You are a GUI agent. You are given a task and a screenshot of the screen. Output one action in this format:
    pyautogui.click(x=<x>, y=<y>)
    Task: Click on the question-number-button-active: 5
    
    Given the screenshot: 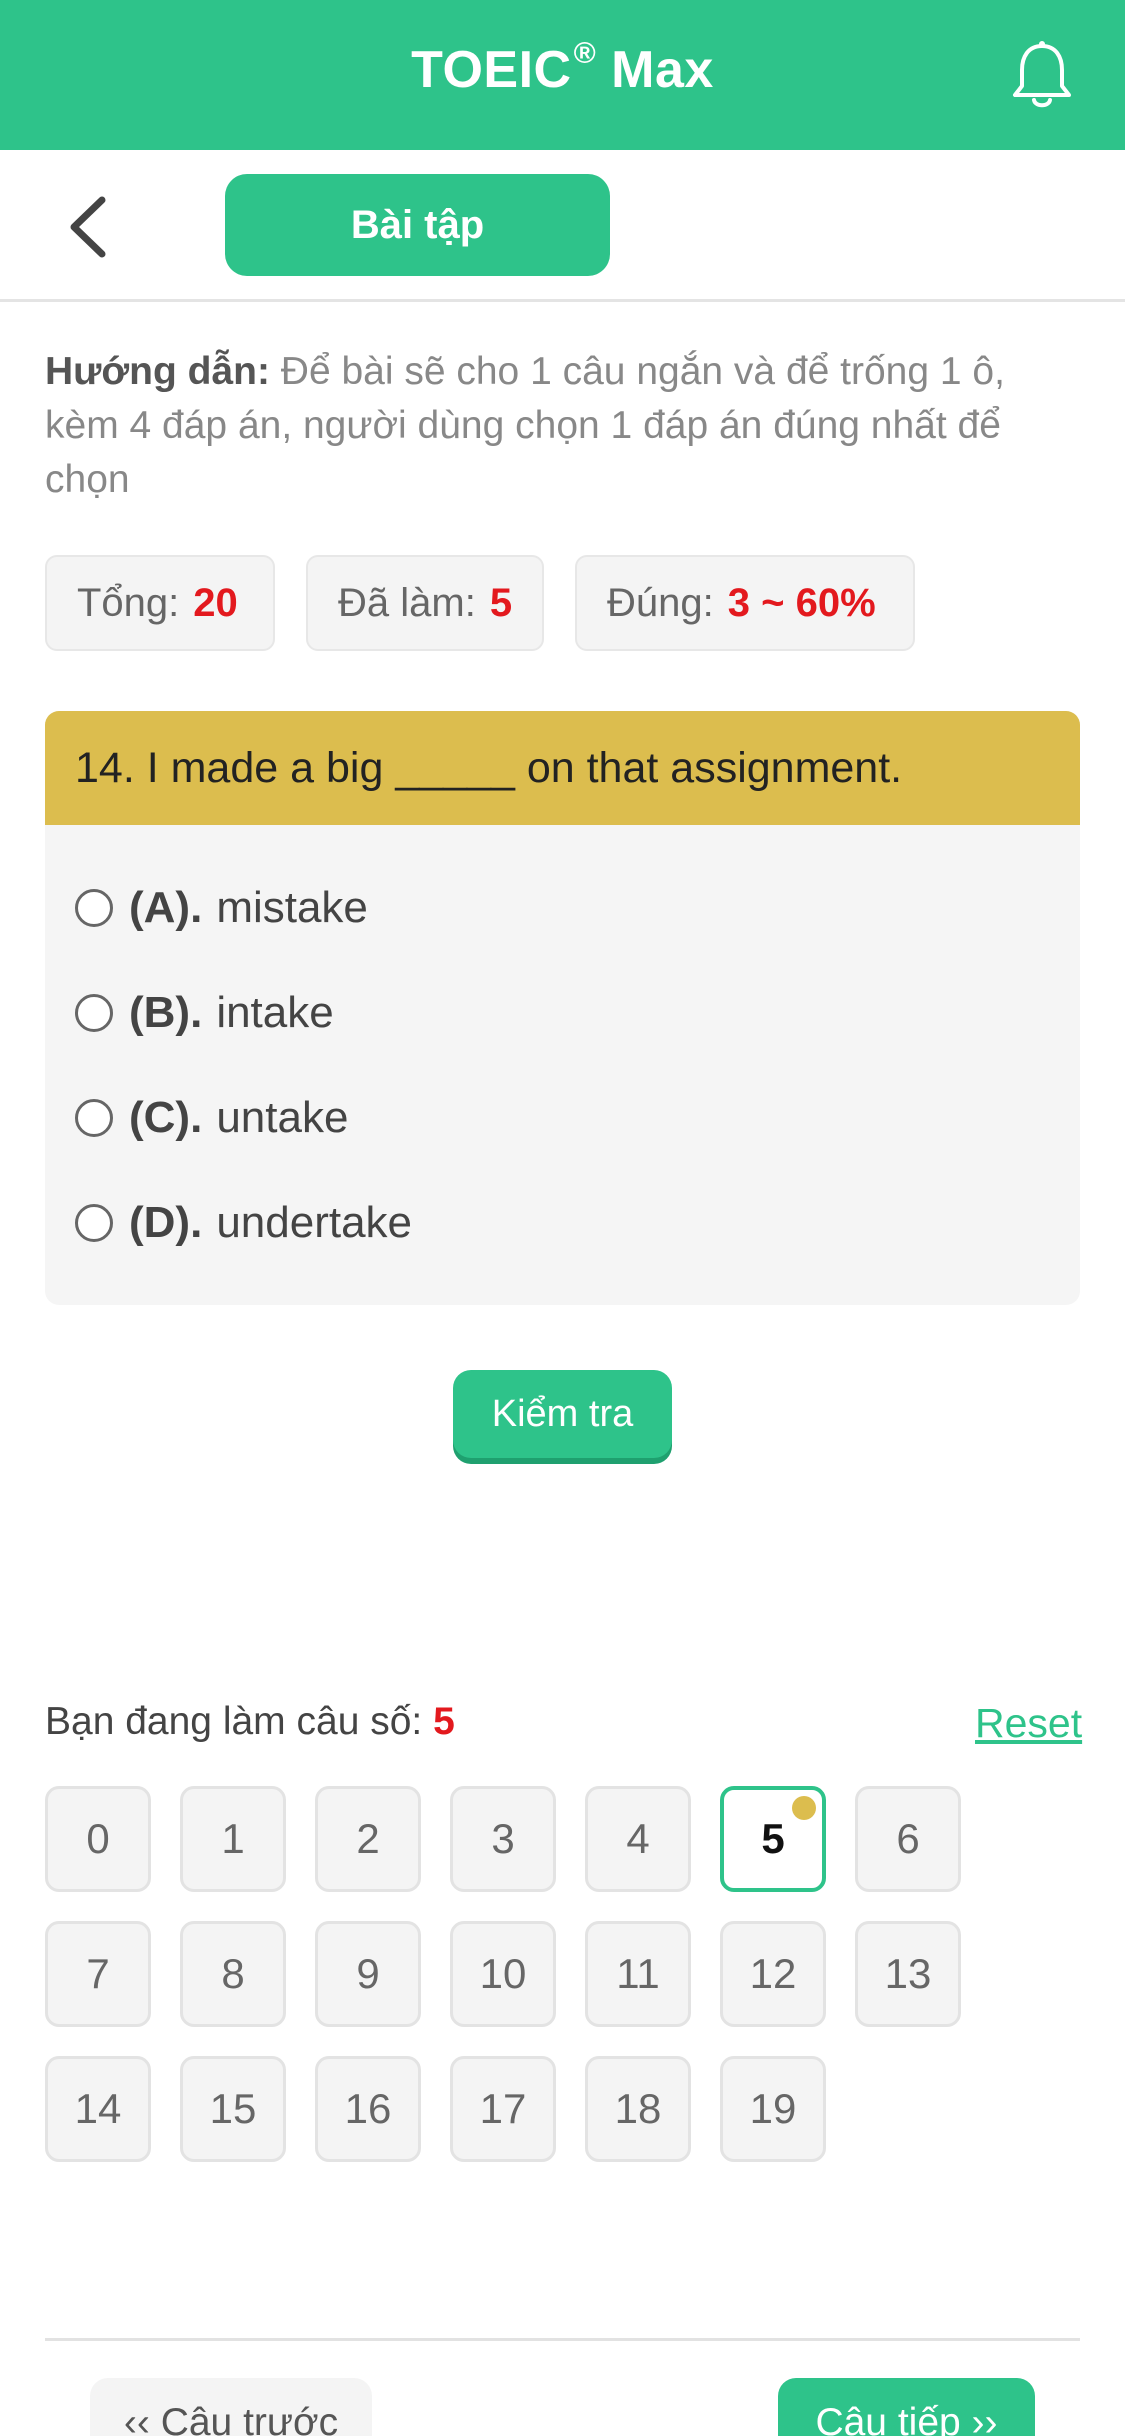 What is the action you would take?
    pyautogui.click(x=773, y=1839)
    